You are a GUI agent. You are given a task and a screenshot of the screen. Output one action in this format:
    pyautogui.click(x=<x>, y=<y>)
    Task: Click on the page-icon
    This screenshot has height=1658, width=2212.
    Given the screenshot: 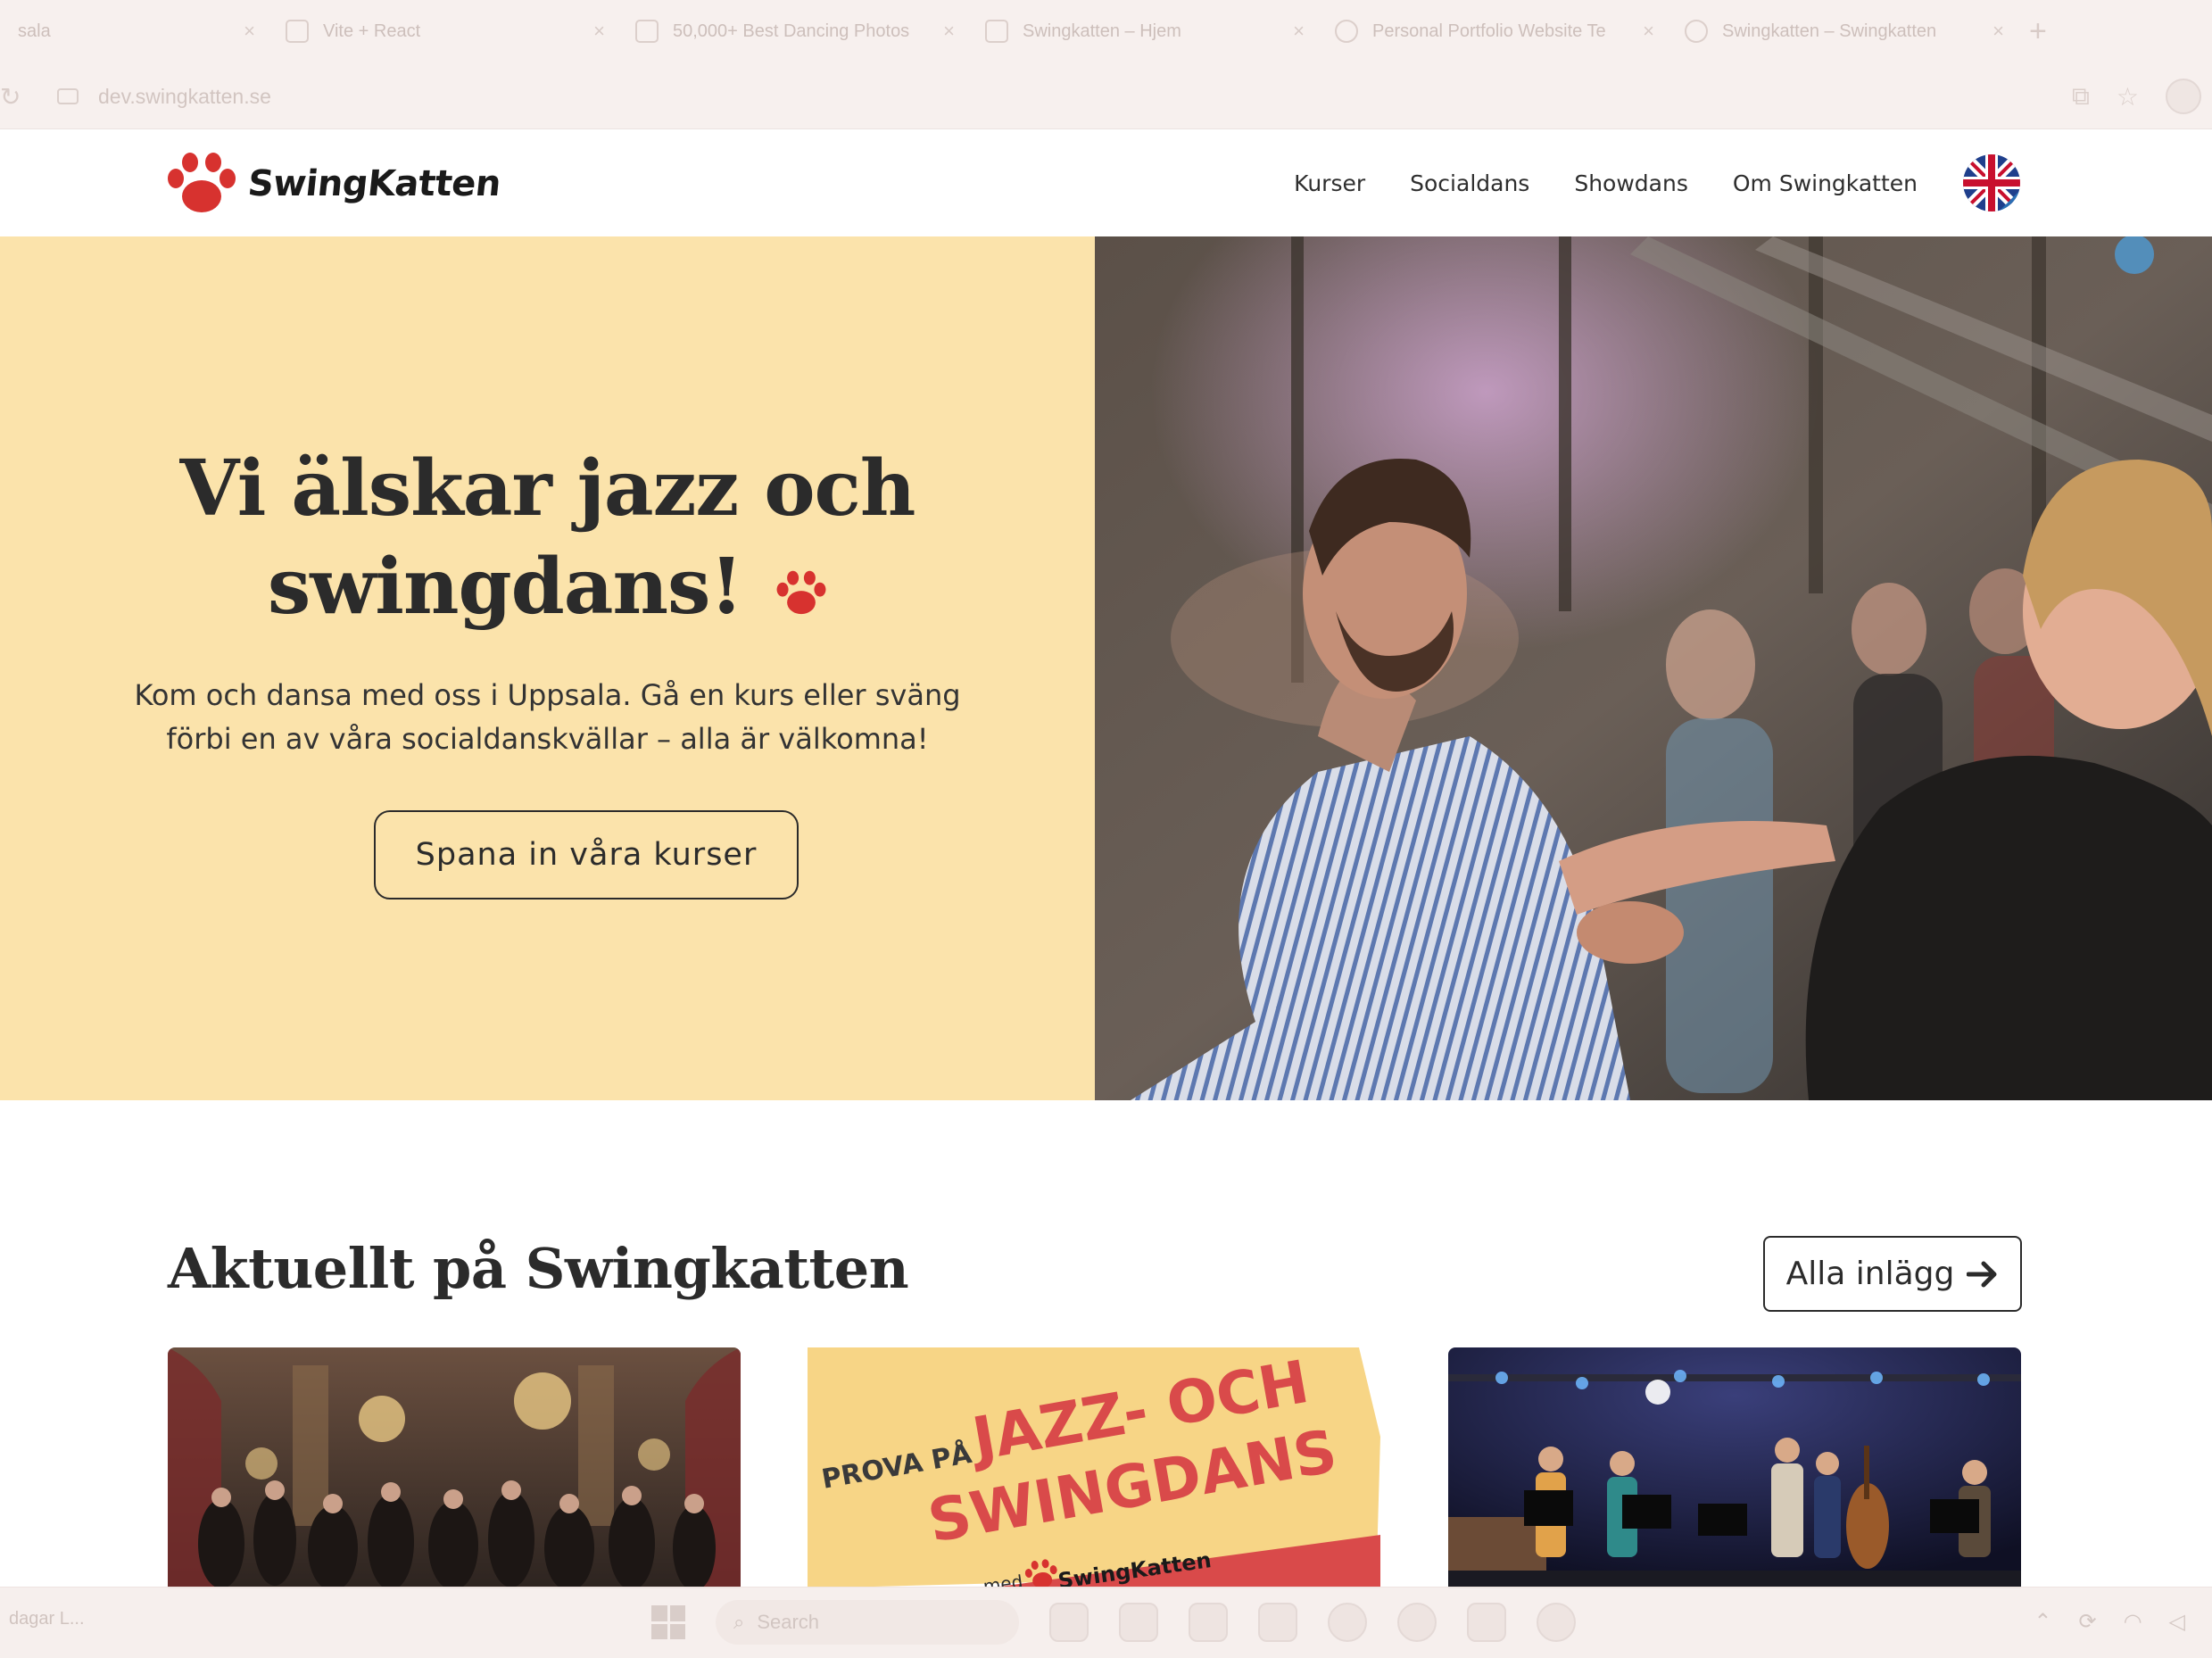 What is the action you would take?
    pyautogui.click(x=996, y=31)
    